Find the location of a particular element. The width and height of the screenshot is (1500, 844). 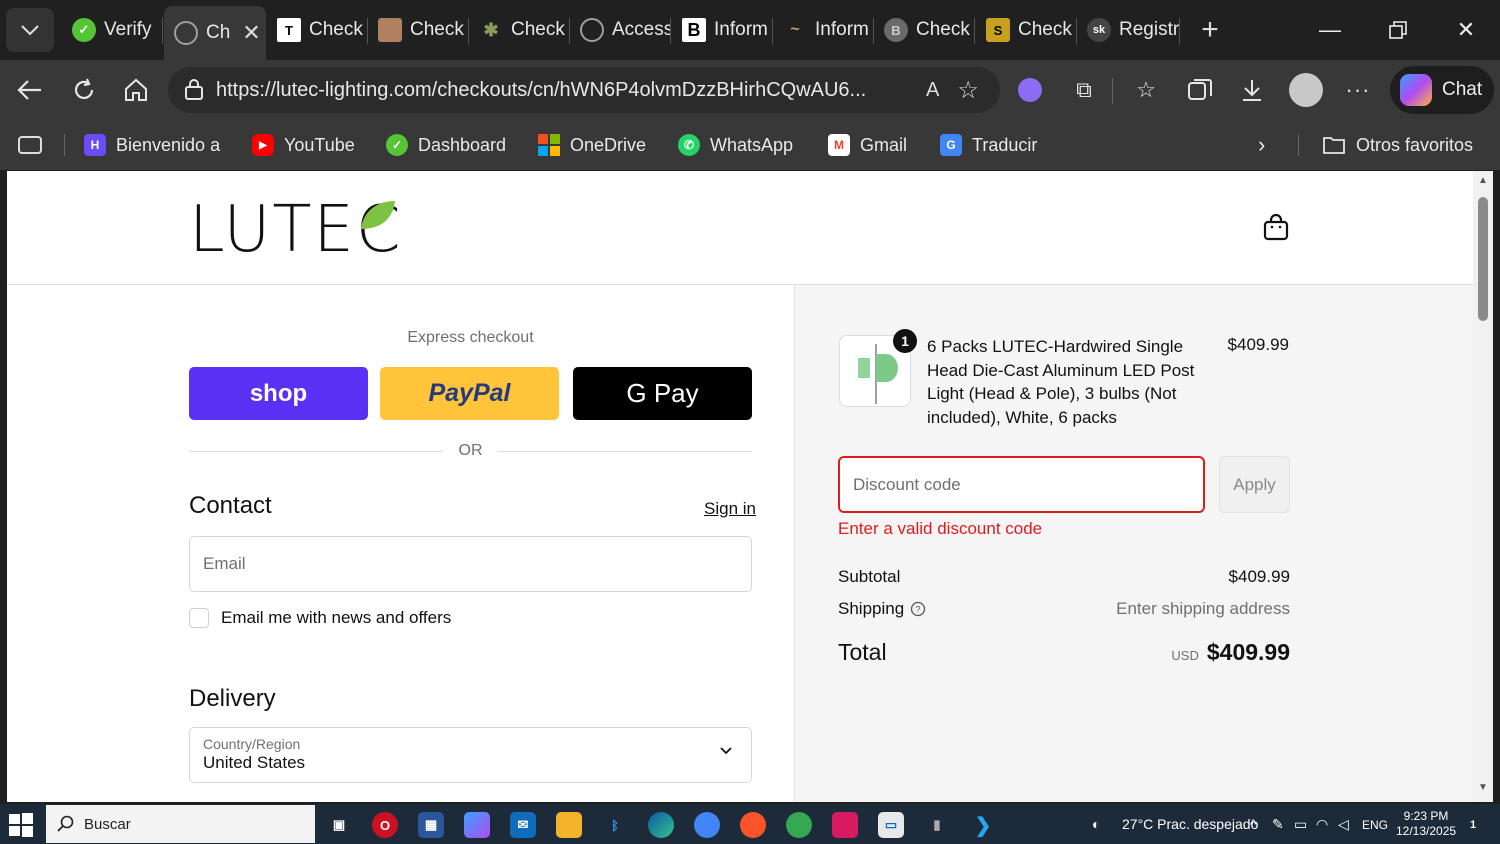

weather-text: 27°C Prac. despejado is located at coordinates (1190, 824).